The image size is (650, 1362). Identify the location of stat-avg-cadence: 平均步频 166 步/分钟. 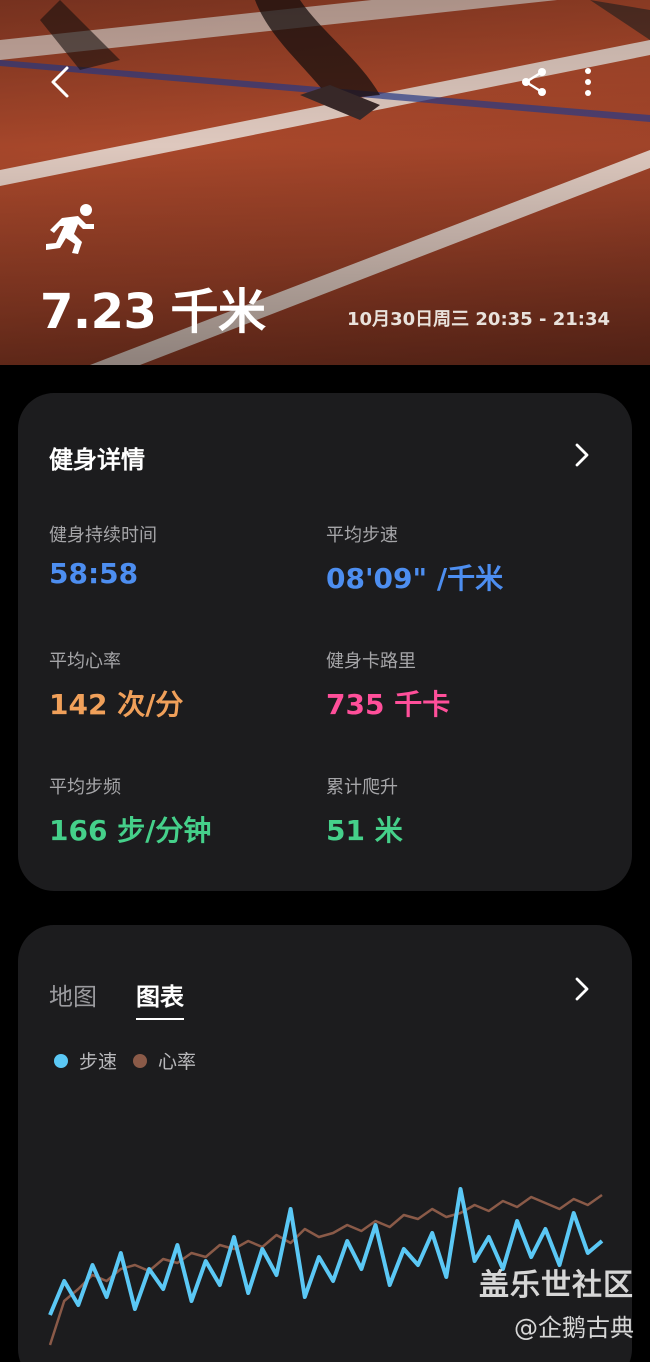
(130, 811).